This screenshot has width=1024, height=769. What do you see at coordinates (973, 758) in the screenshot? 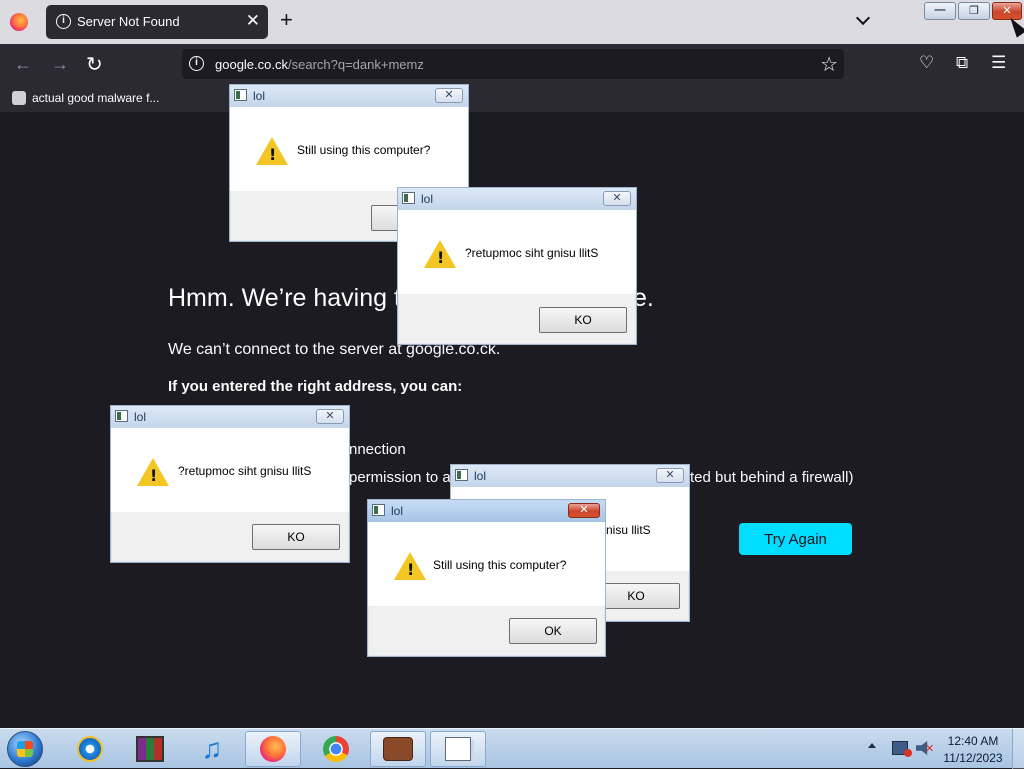
I see `clock-date: 11/12/2023` at bounding box center [973, 758].